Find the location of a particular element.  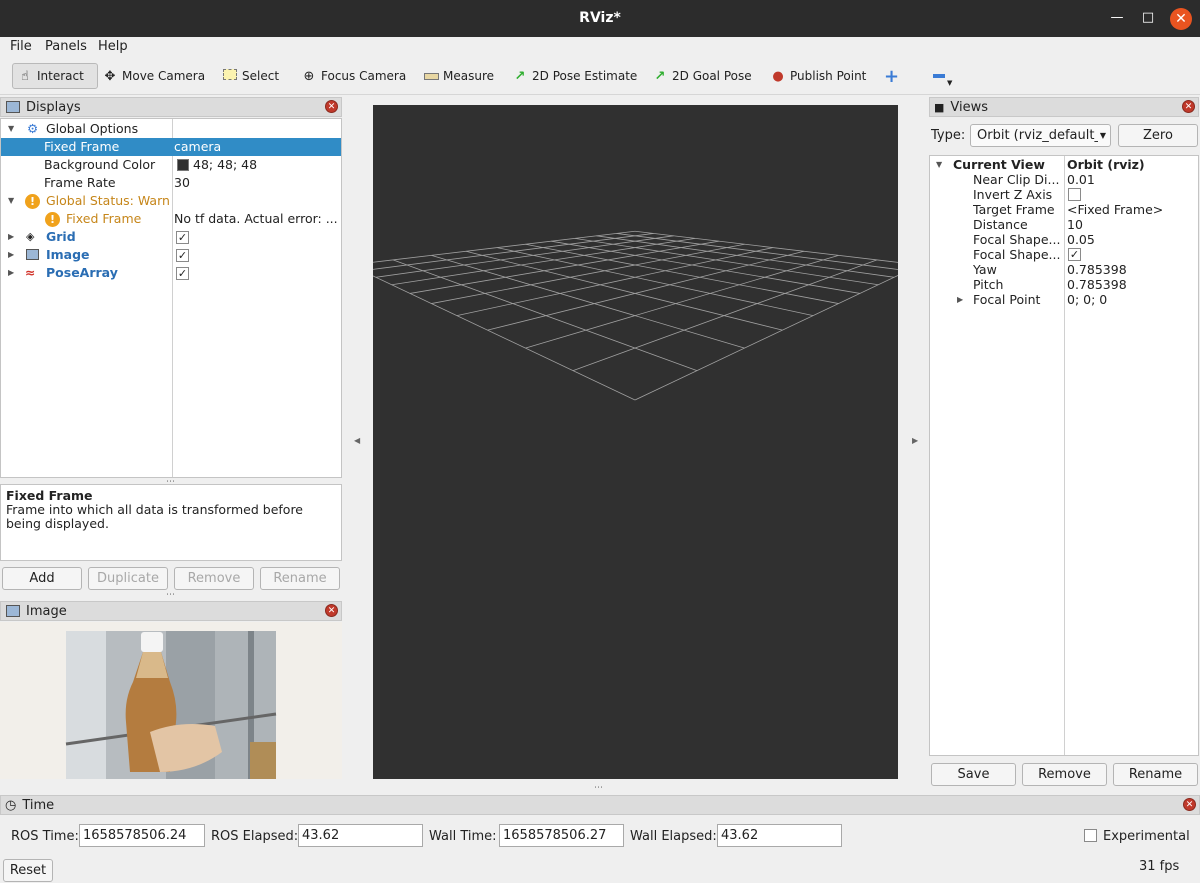

view-row-target-frame: Target Frame <Fixed Frame> is located at coordinates (1064, 209).